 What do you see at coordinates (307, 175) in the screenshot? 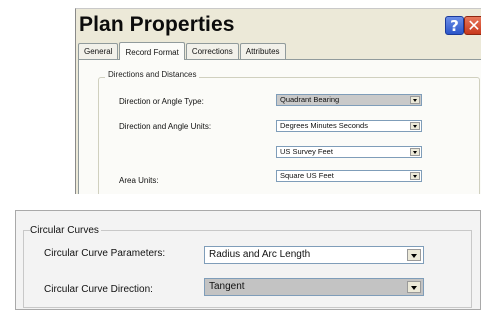
I see `area-units-value: Square US Feet` at bounding box center [307, 175].